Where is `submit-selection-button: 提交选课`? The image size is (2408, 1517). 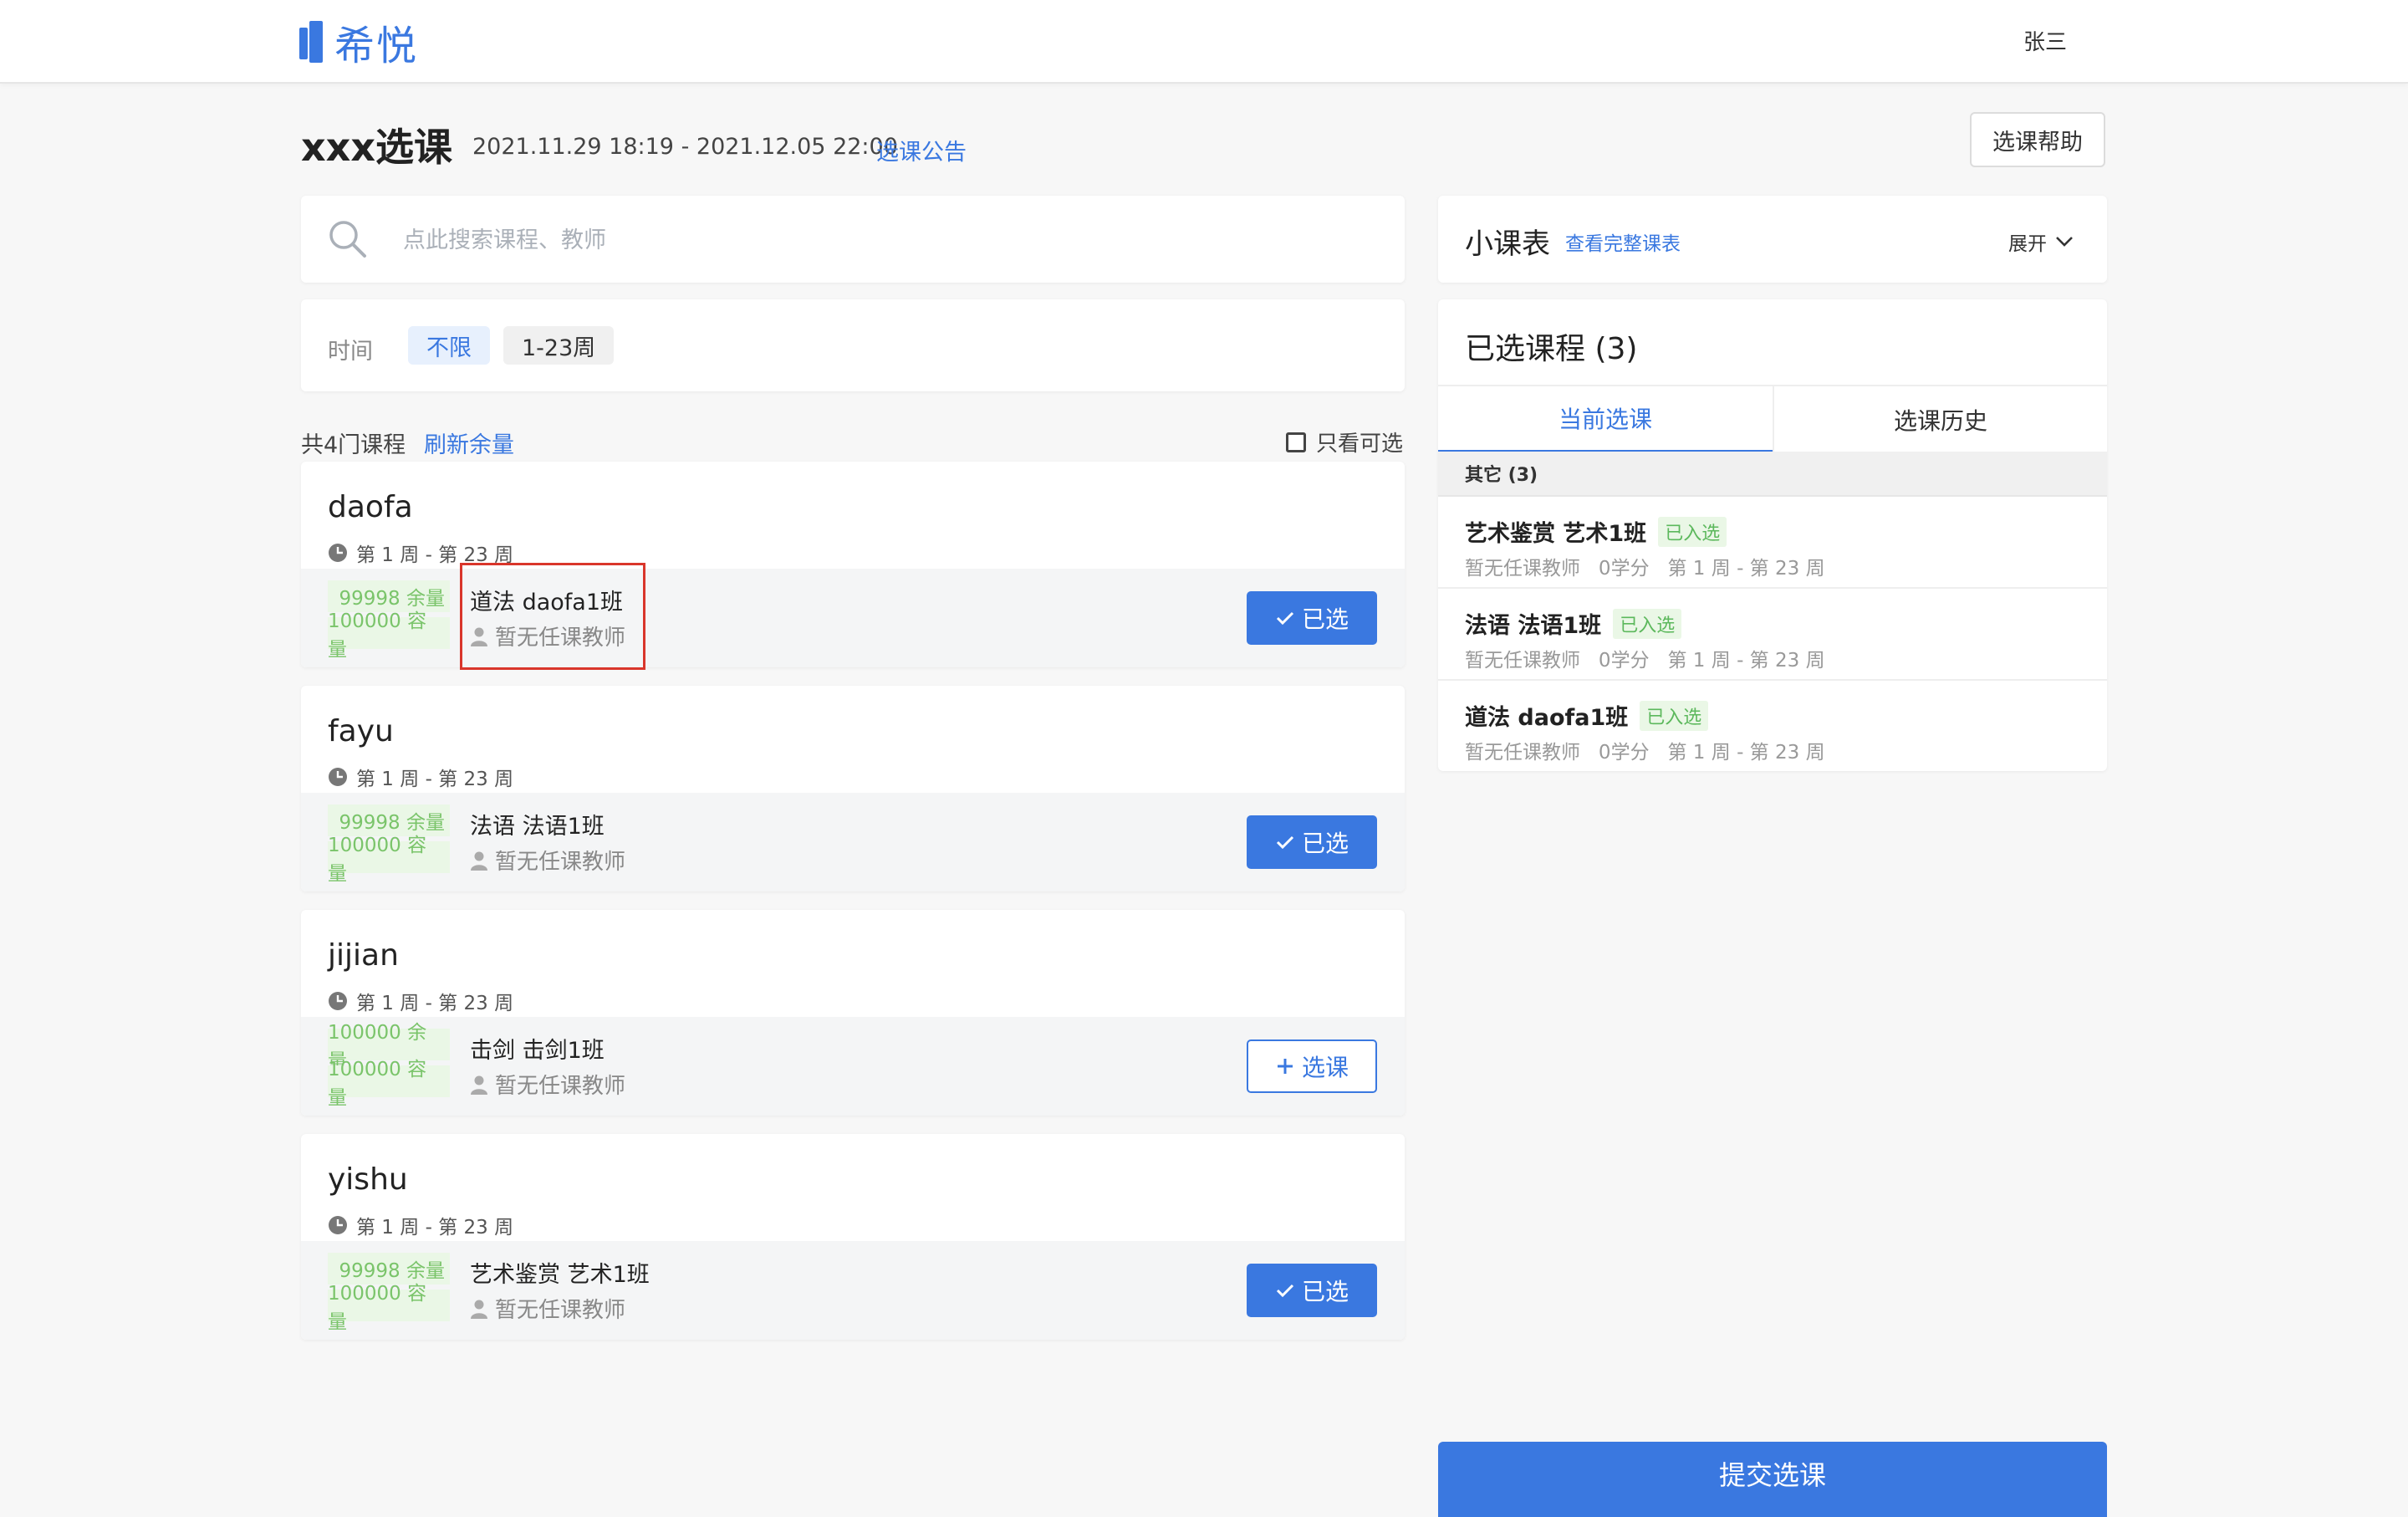
submit-selection-button: 提交选课 is located at coordinates (1772, 1479).